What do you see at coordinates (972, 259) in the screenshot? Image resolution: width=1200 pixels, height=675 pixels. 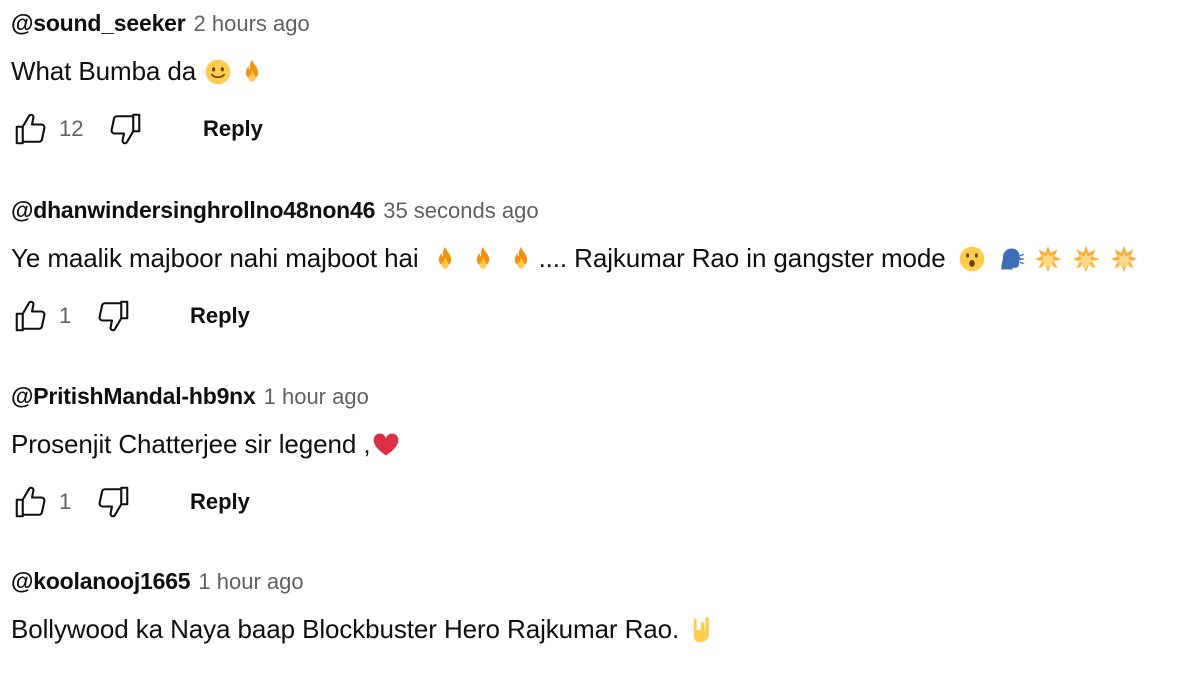 I see `hushed-face-icon` at bounding box center [972, 259].